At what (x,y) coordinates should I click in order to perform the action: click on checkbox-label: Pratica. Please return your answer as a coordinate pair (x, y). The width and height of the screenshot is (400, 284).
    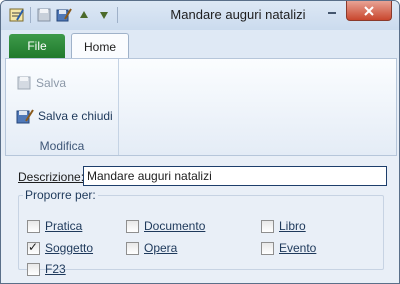
    Looking at the image, I should click on (64, 226).